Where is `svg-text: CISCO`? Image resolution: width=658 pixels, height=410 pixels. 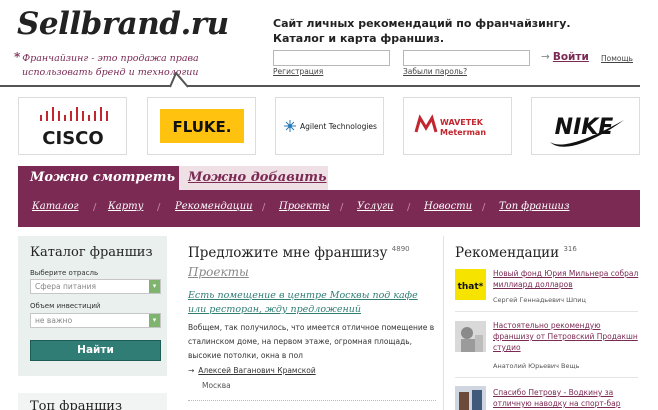 svg-text: CISCO is located at coordinates (72, 138).